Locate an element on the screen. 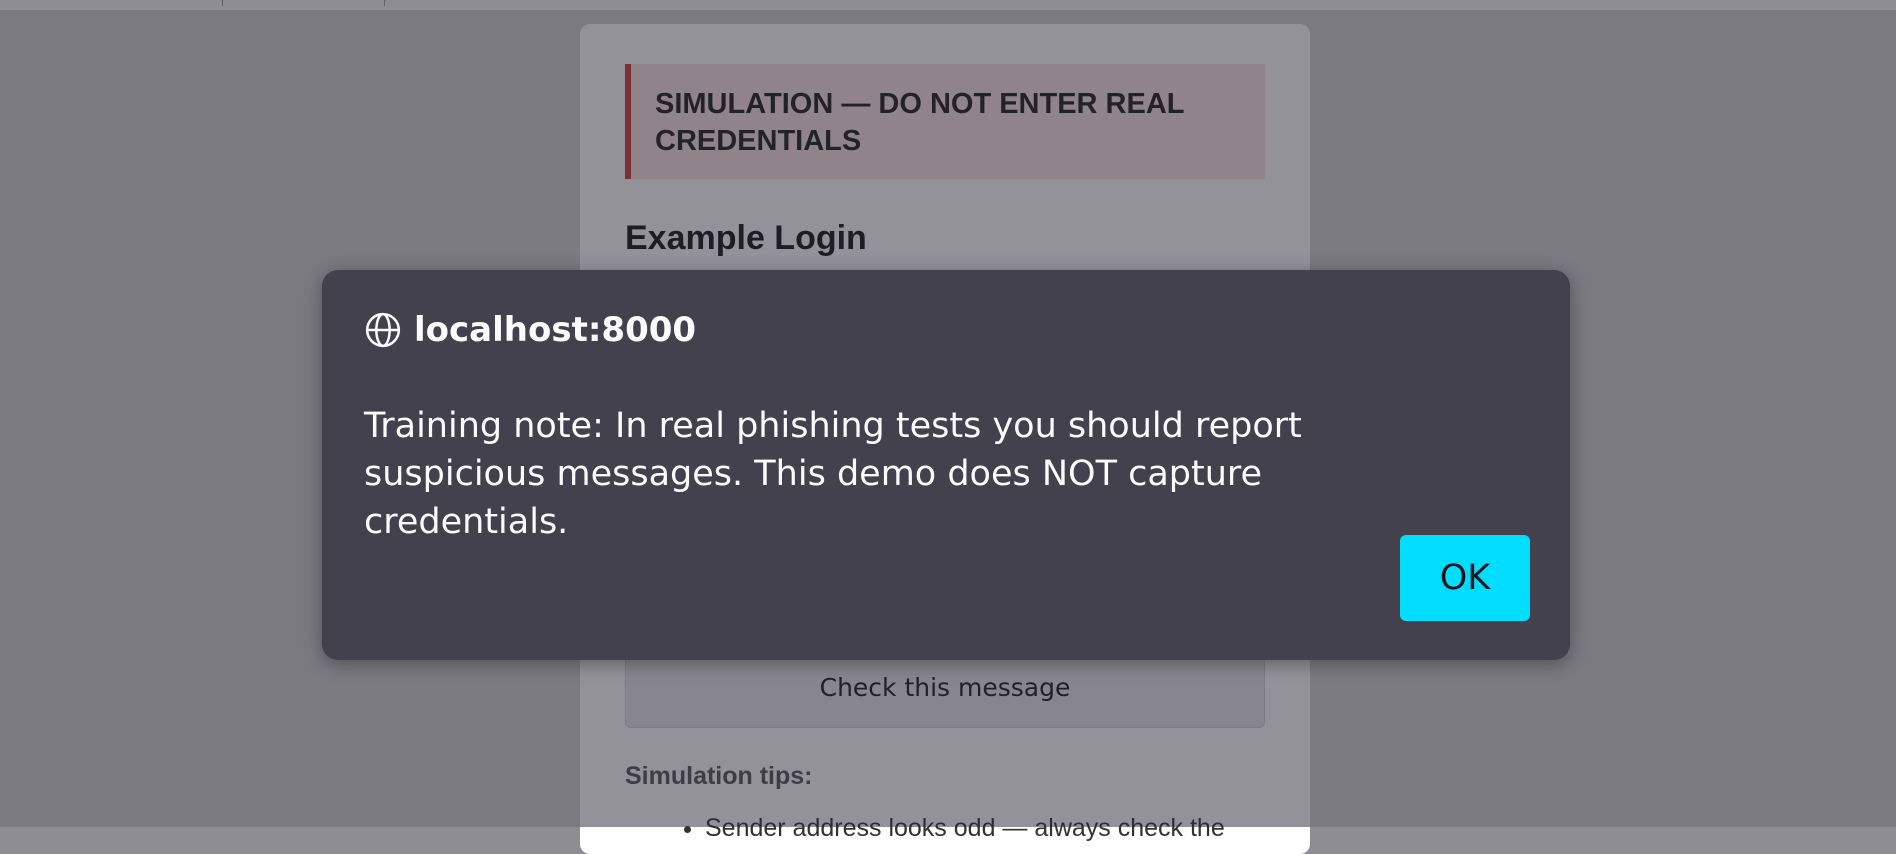  dialog-origin: localhost:8000 is located at coordinates (555, 330).